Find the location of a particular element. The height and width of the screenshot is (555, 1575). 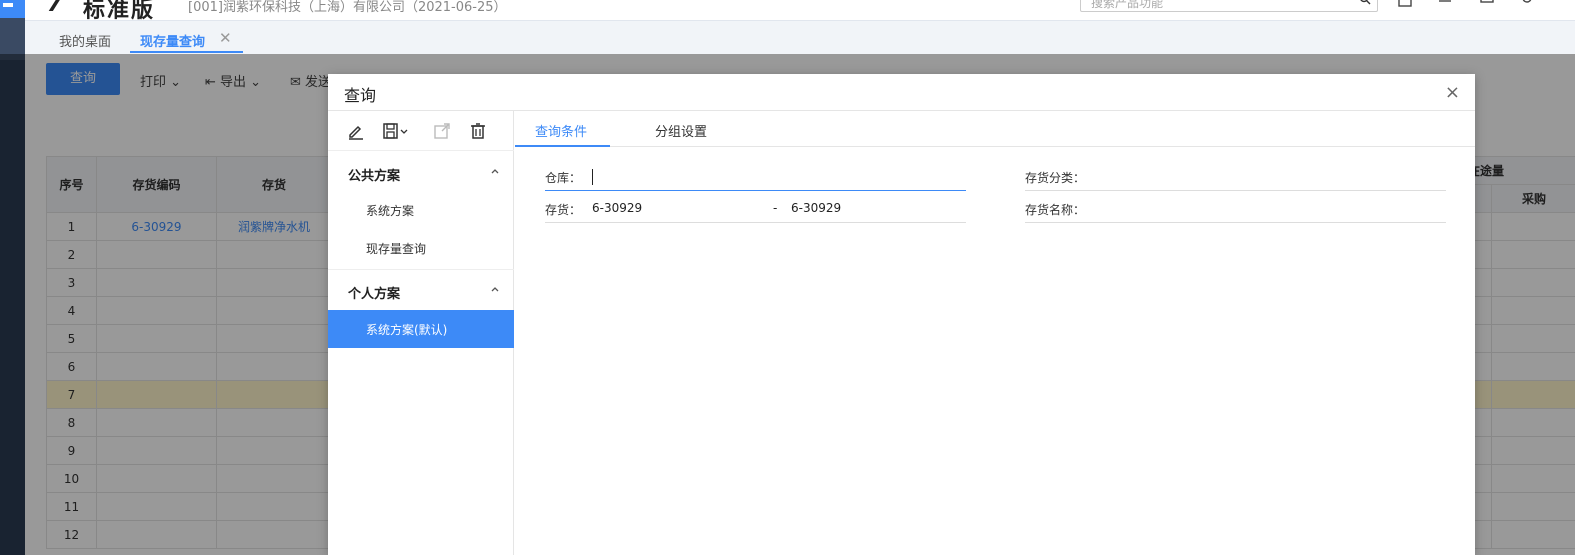

public-plan-title: 公共方案 is located at coordinates (374, 176).